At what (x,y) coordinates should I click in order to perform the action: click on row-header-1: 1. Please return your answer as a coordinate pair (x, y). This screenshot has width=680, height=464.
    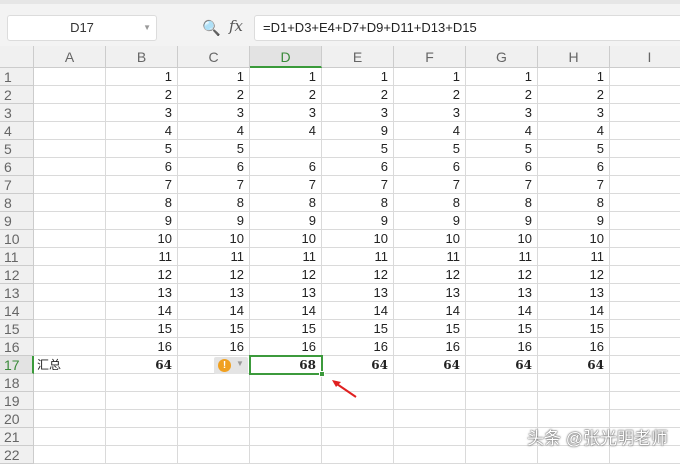
    Looking at the image, I should click on (17, 77).